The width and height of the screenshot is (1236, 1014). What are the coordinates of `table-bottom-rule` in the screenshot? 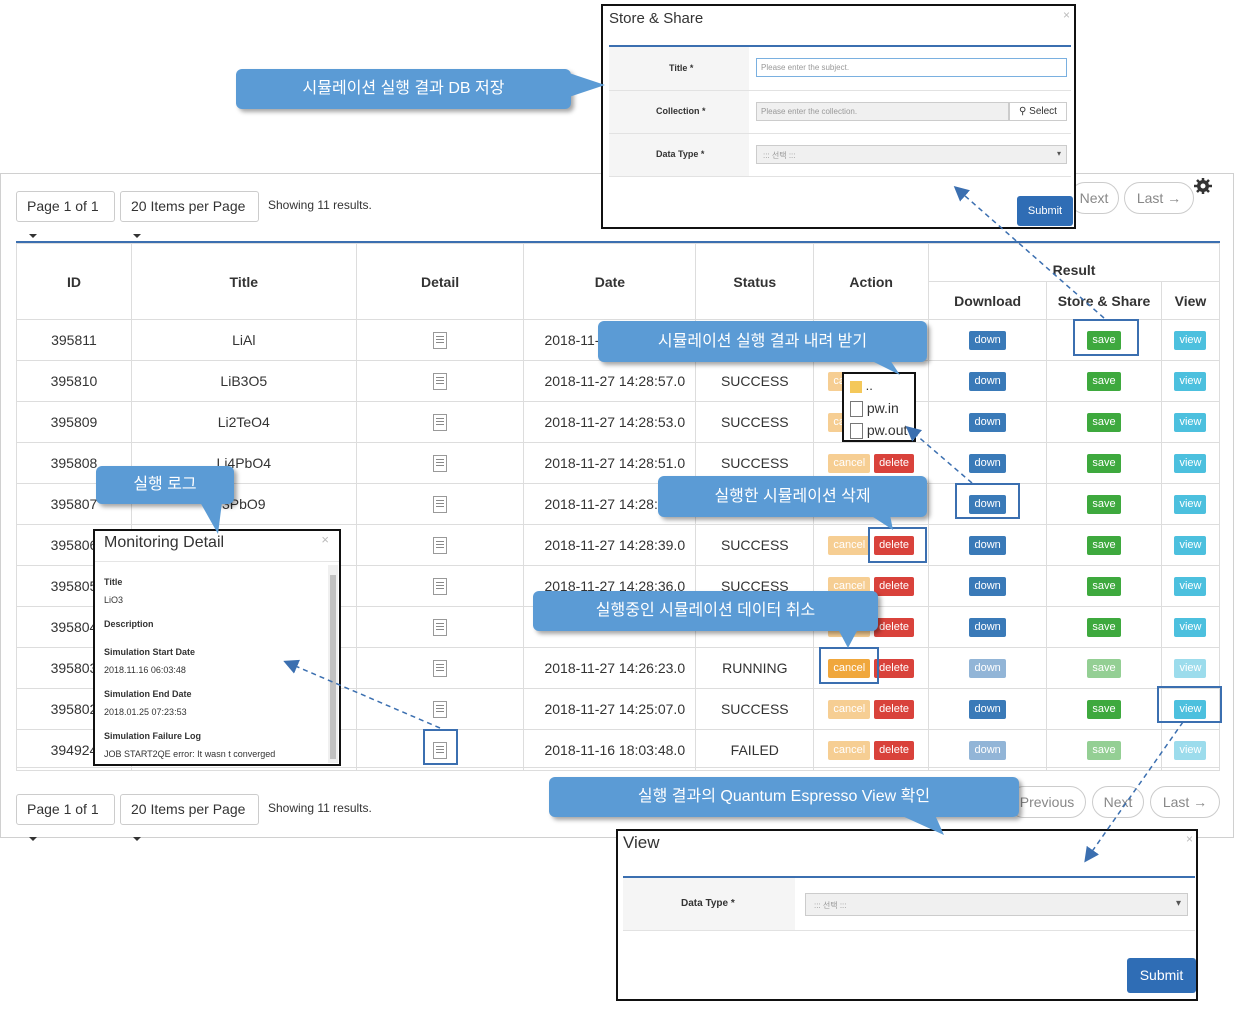 It's located at (618, 767).